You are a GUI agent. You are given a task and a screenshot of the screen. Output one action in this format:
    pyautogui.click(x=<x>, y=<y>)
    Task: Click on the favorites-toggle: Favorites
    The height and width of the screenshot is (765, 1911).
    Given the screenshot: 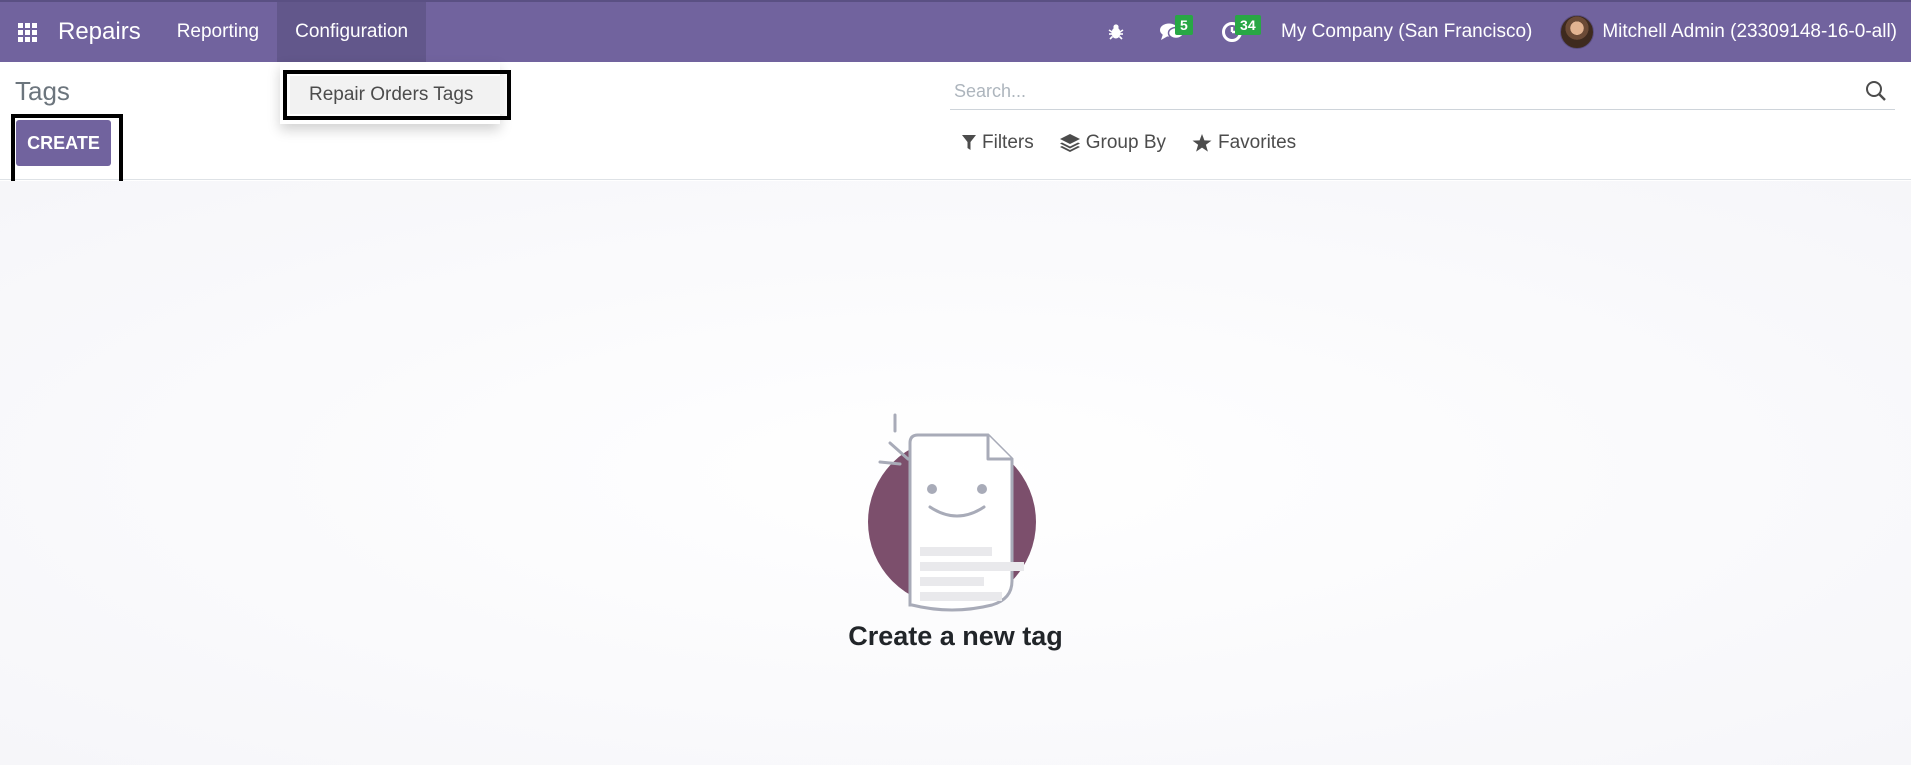 What is the action you would take?
    pyautogui.click(x=1244, y=143)
    